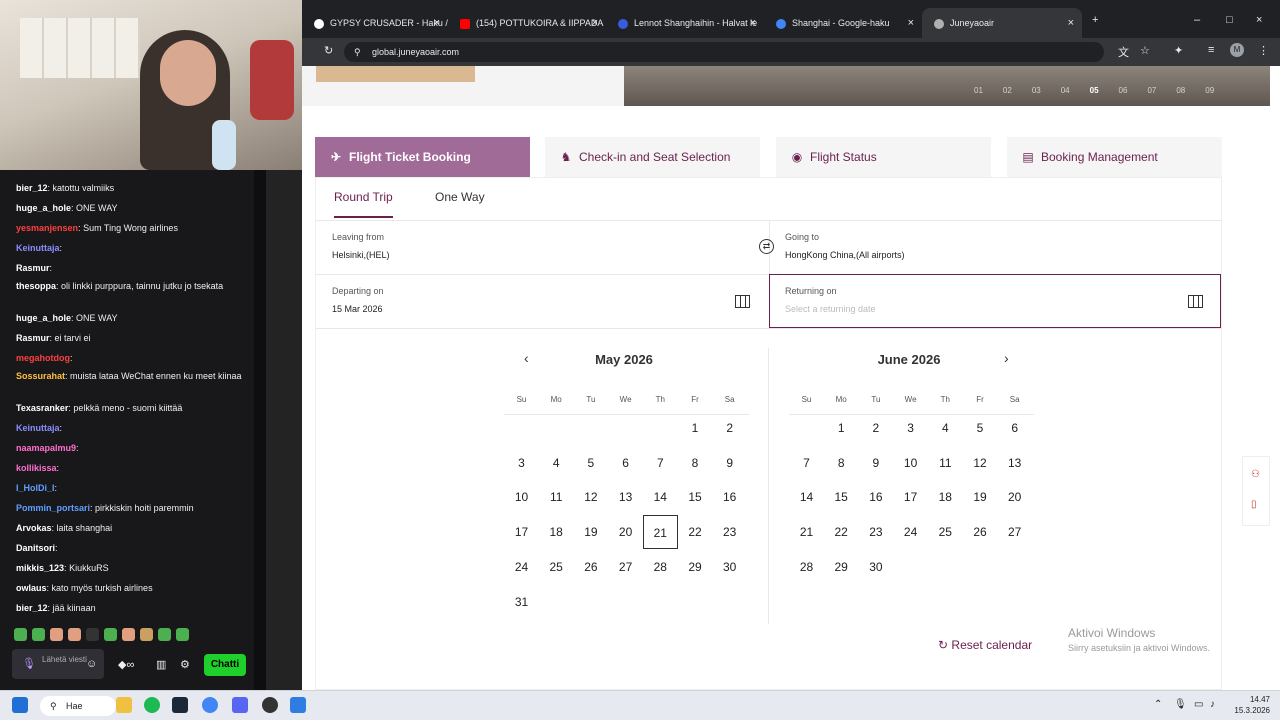  What do you see at coordinates (1195, 301) in the screenshot?
I see `calendar-icon` at bounding box center [1195, 301].